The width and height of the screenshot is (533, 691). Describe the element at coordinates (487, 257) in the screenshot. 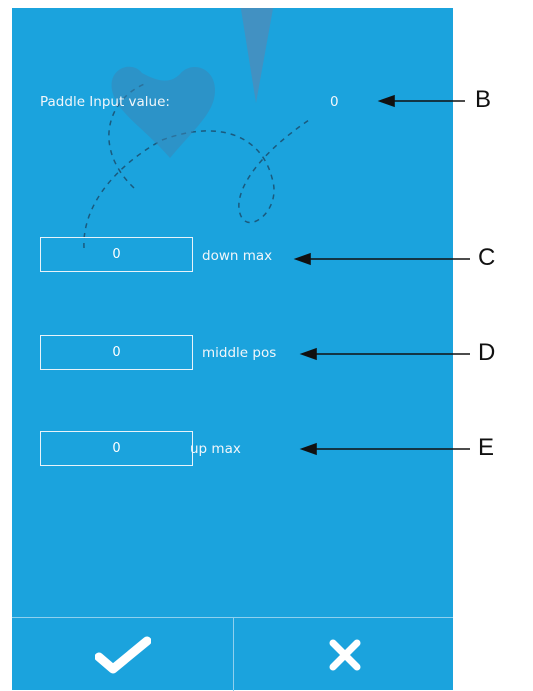

I see `callout-c: C` at that location.